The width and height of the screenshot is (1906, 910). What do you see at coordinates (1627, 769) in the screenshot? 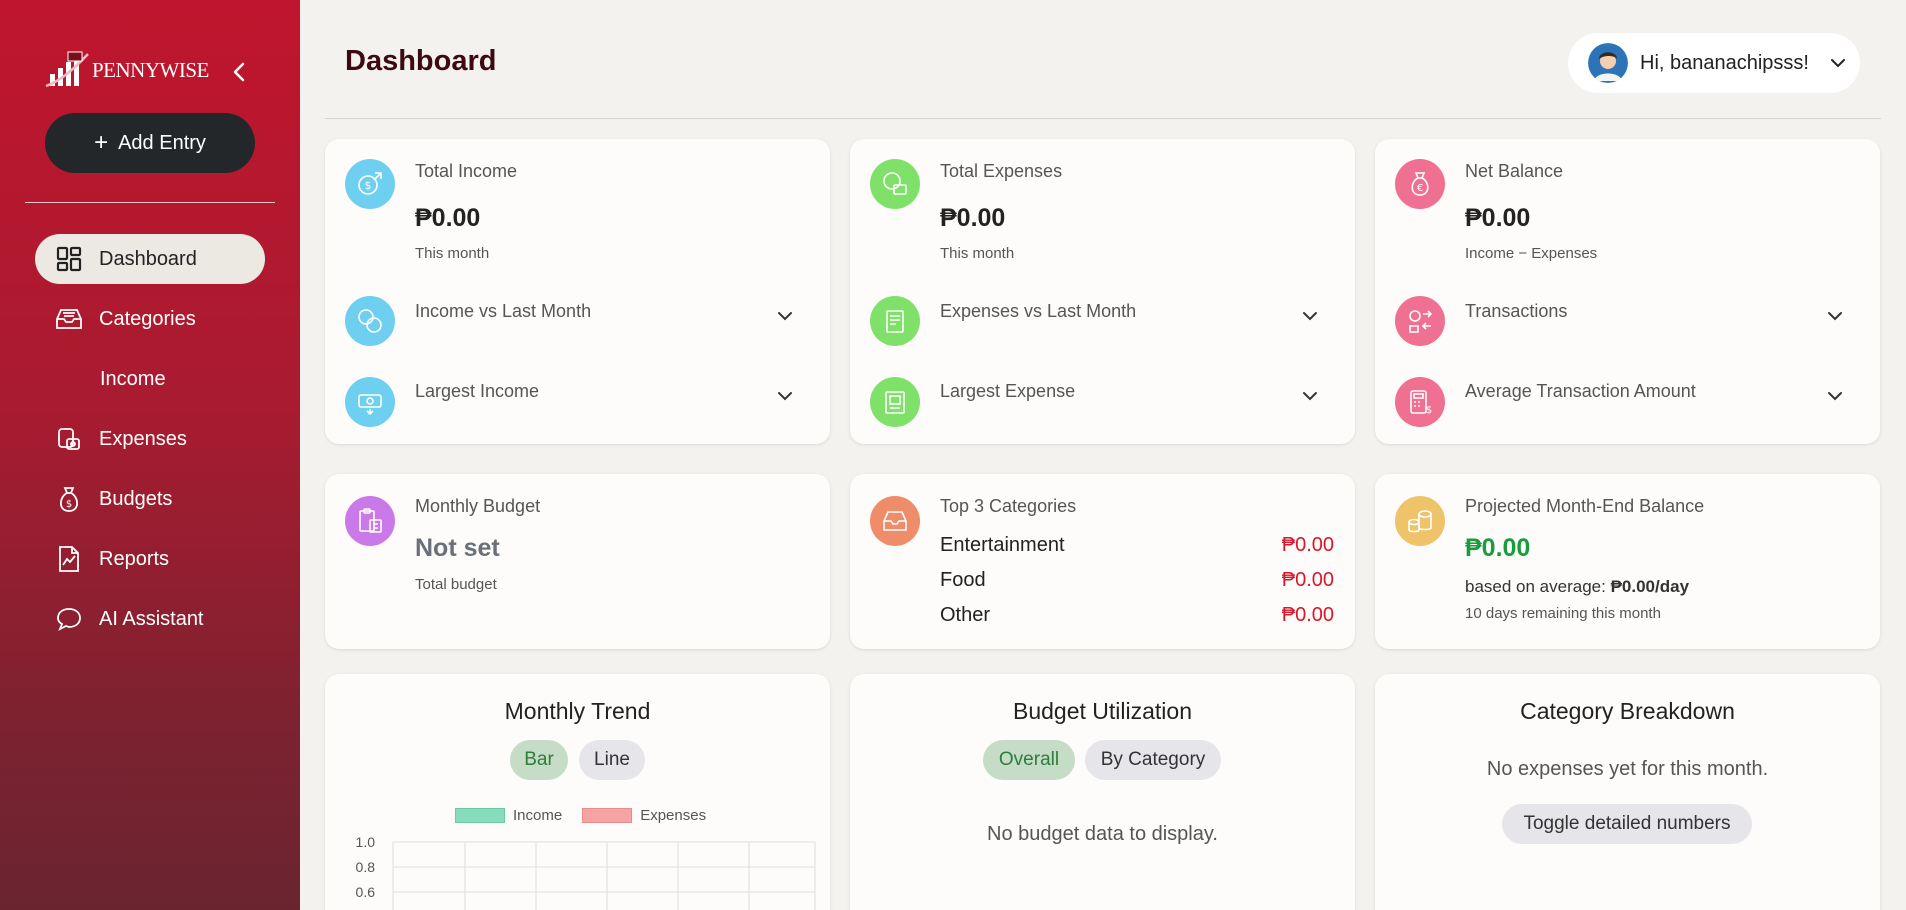
I see `empty-message: No expenses yet for this month.` at bounding box center [1627, 769].